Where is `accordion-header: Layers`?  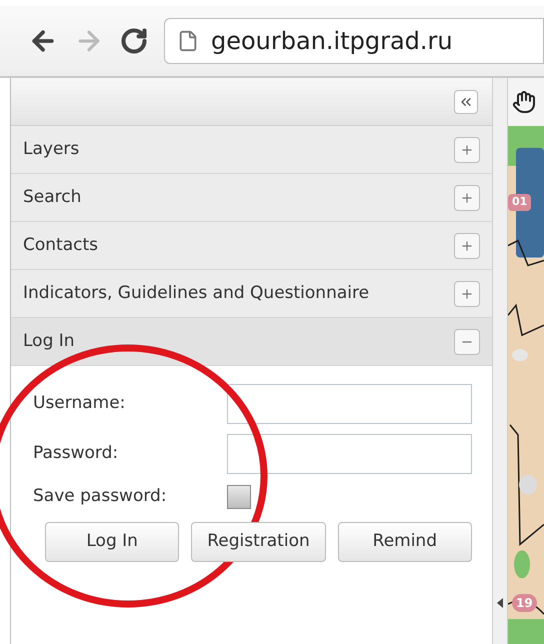
accordion-header: Layers is located at coordinates (251, 150).